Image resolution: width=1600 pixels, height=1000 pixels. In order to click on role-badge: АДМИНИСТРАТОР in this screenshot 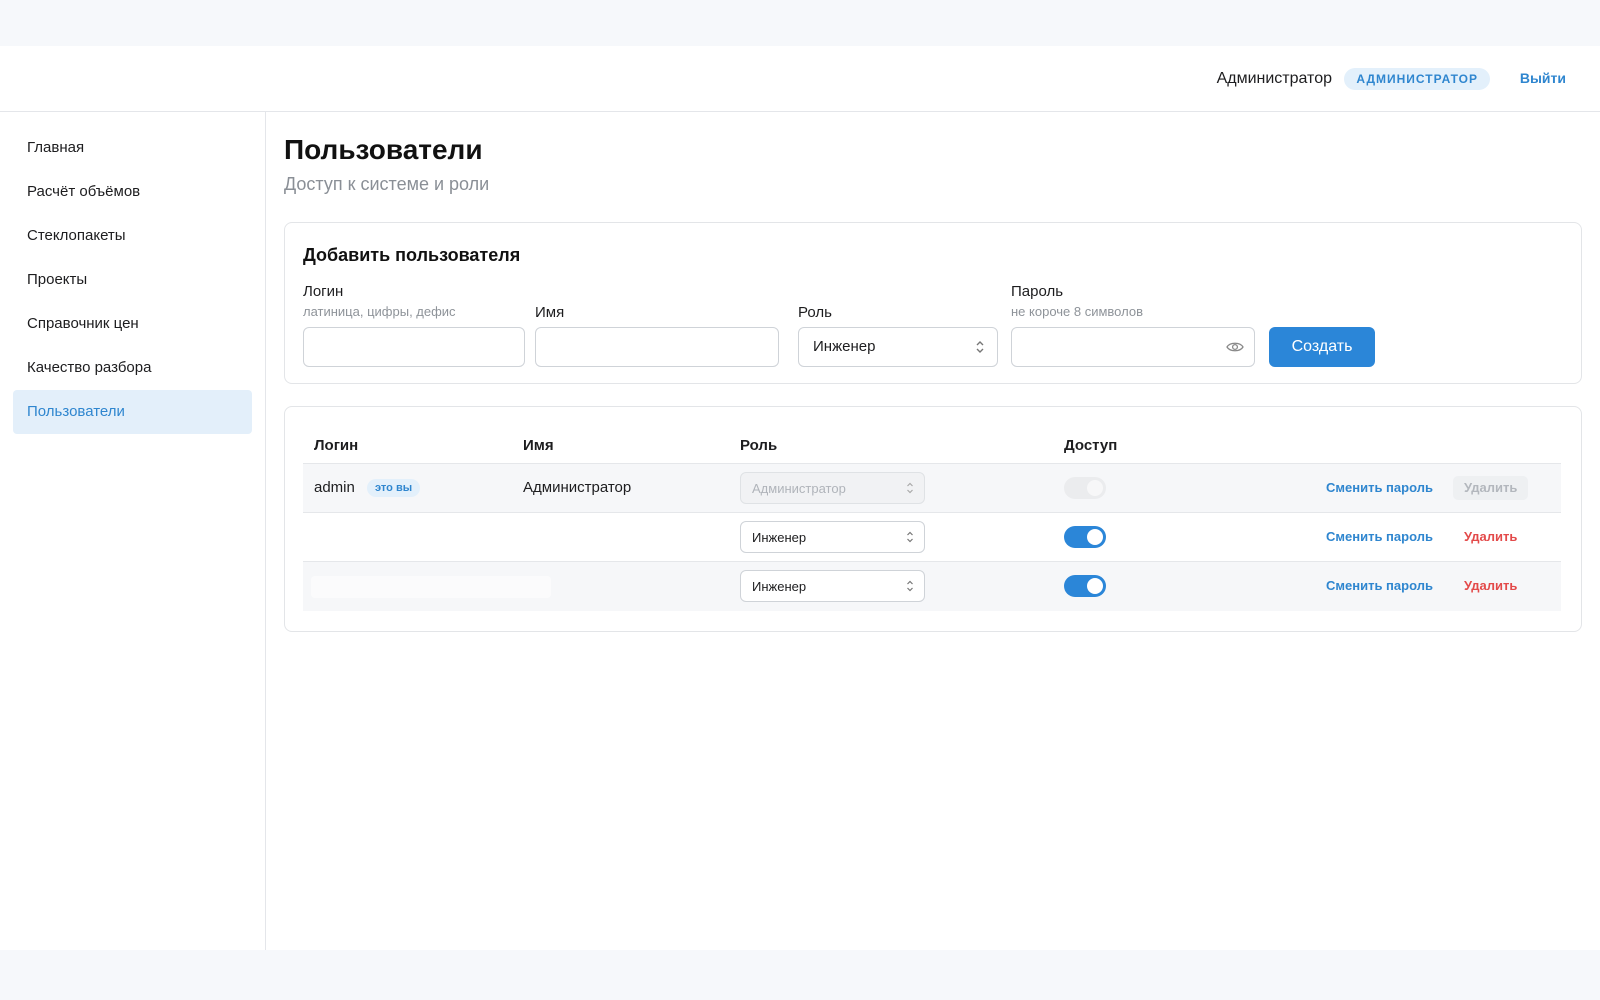, I will do `click(1417, 79)`.